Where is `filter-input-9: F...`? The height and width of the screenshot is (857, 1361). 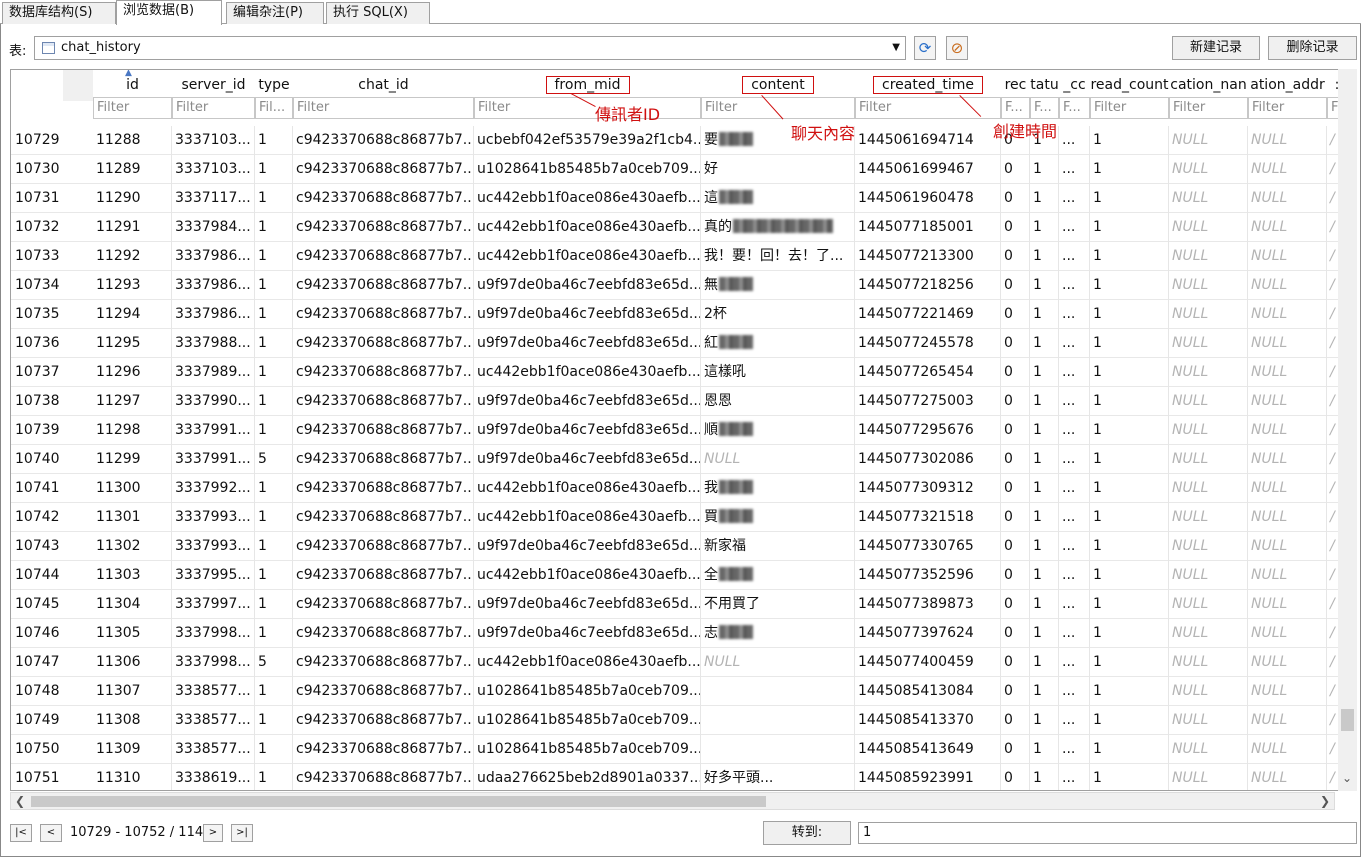 filter-input-9: F... is located at coordinates (1074, 108).